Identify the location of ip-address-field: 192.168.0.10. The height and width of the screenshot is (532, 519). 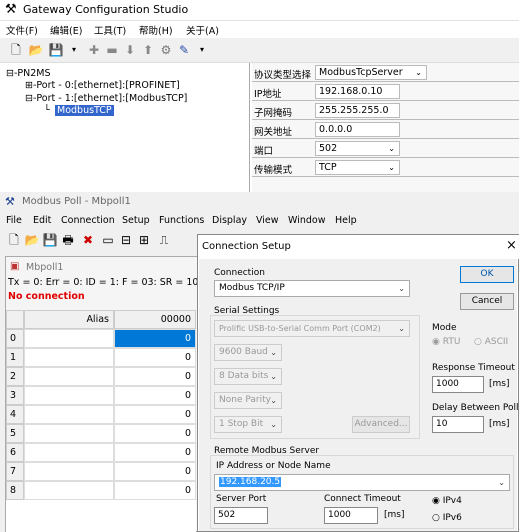
(357, 91).